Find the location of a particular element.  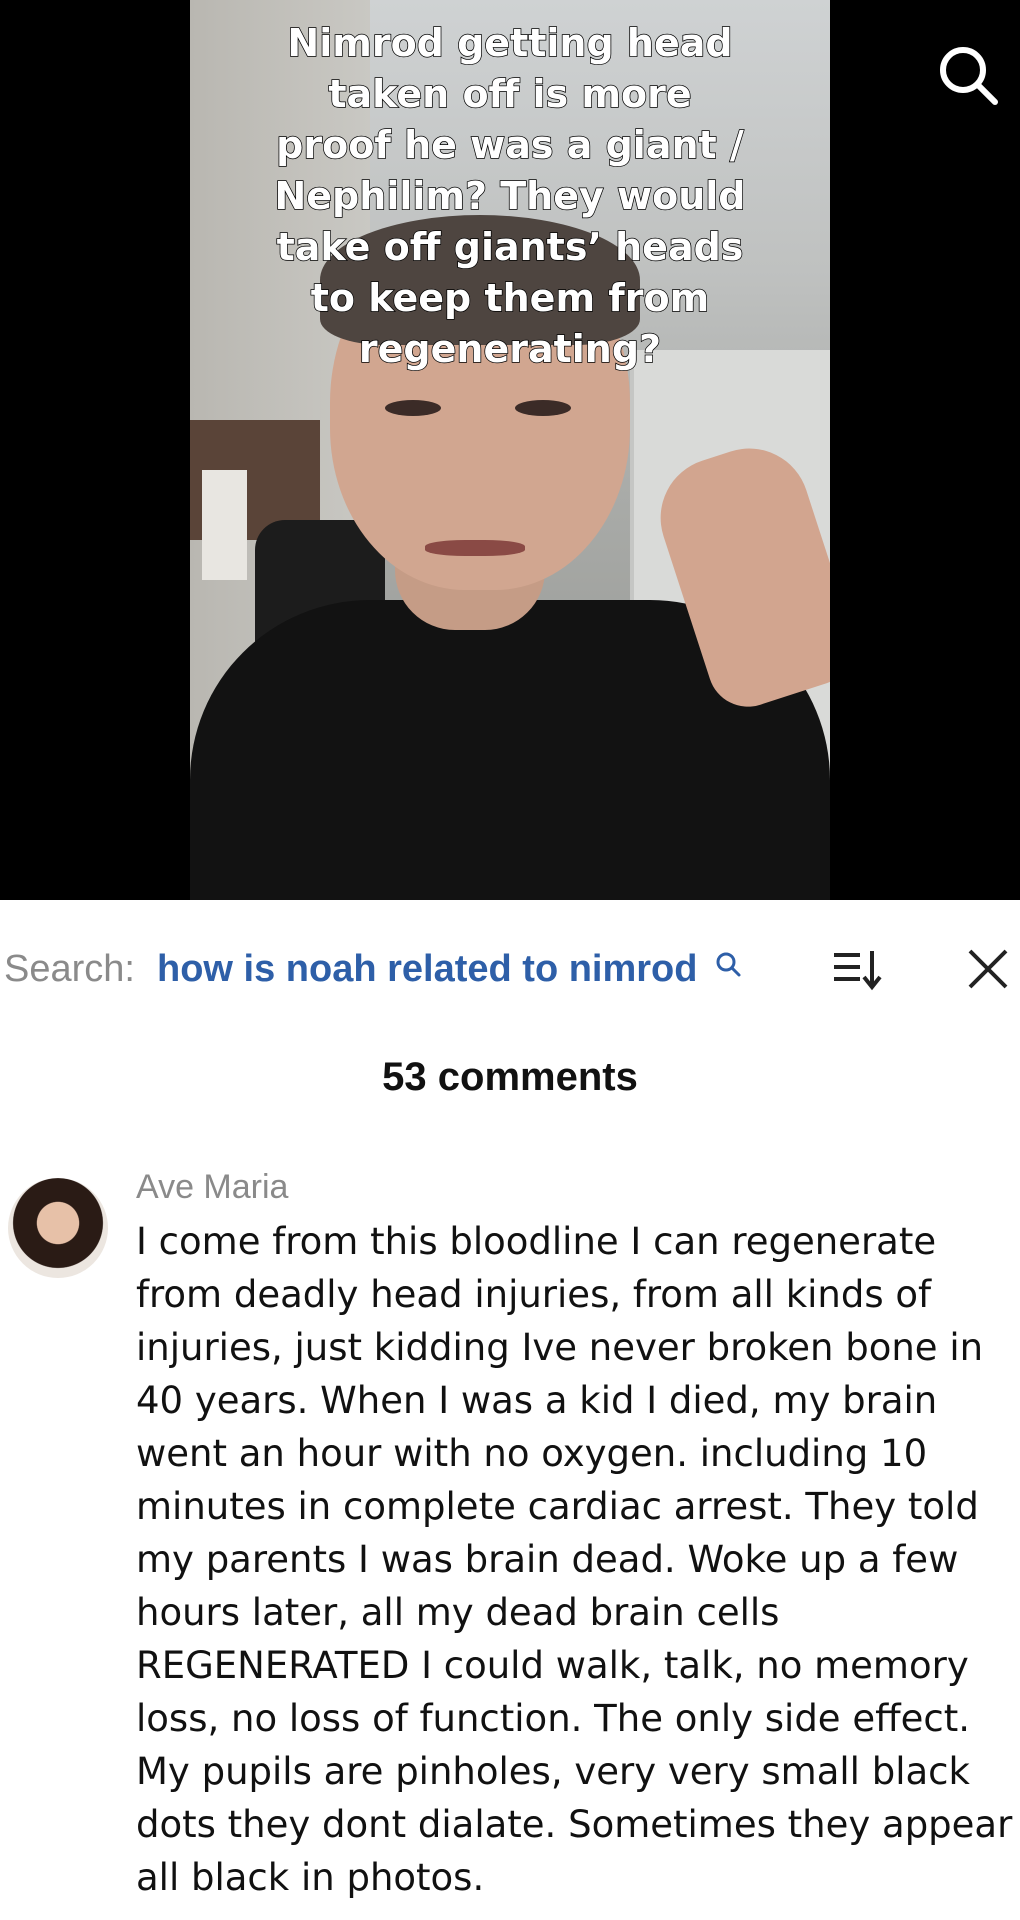

close-icon is located at coordinates (988, 969).